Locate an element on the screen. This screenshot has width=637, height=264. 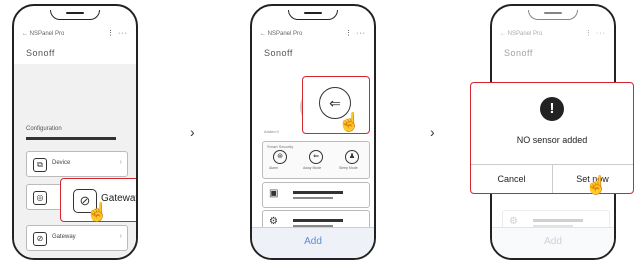
device-row: ⧉ Device › is located at coordinates (77, 164).